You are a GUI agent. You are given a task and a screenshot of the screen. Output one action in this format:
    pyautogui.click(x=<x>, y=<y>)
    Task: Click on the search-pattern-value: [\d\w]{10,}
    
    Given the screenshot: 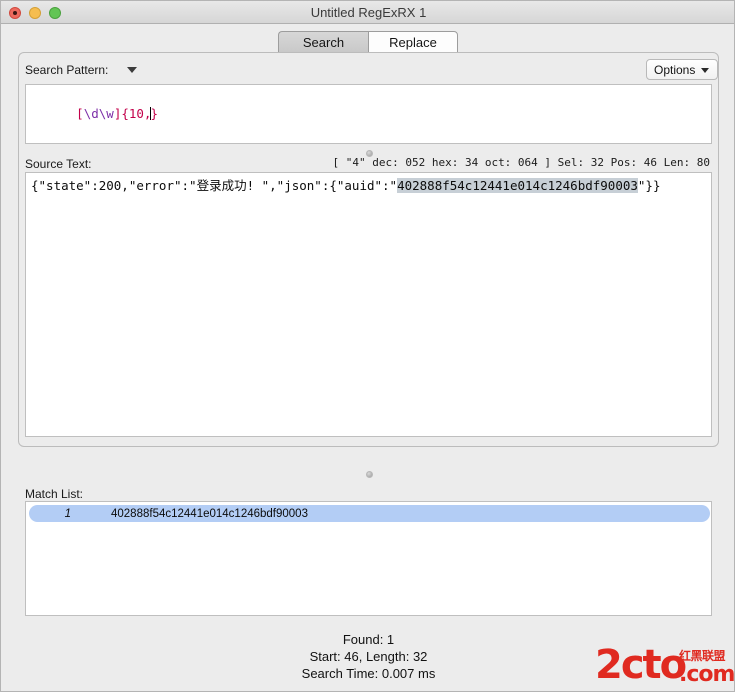 What is the action you would take?
    pyautogui.click(x=94, y=114)
    